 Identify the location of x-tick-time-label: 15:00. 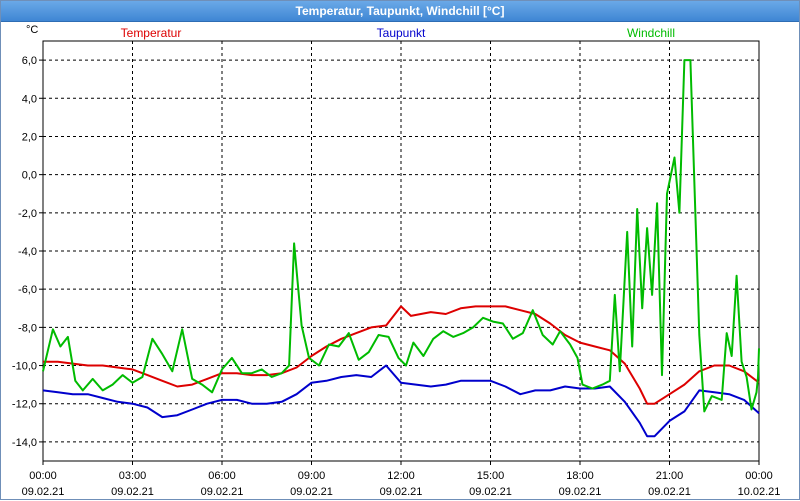
(491, 476).